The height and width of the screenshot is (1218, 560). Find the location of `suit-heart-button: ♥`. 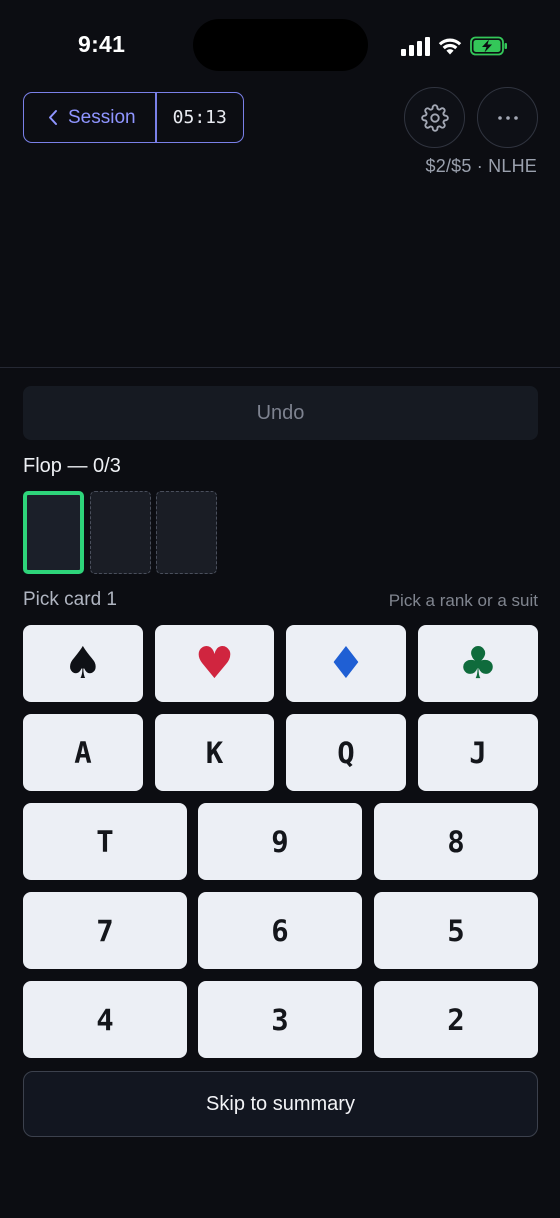

suit-heart-button: ♥ is located at coordinates (214, 663).